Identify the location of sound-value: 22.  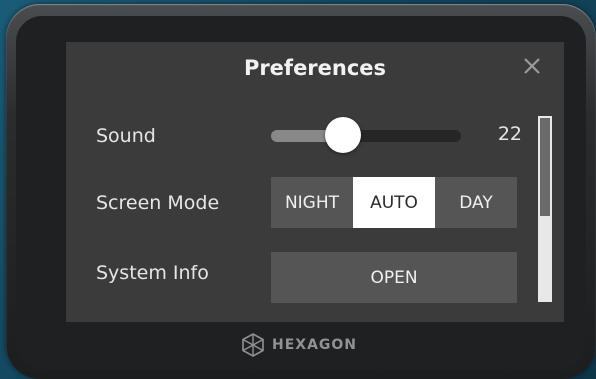
(509, 134).